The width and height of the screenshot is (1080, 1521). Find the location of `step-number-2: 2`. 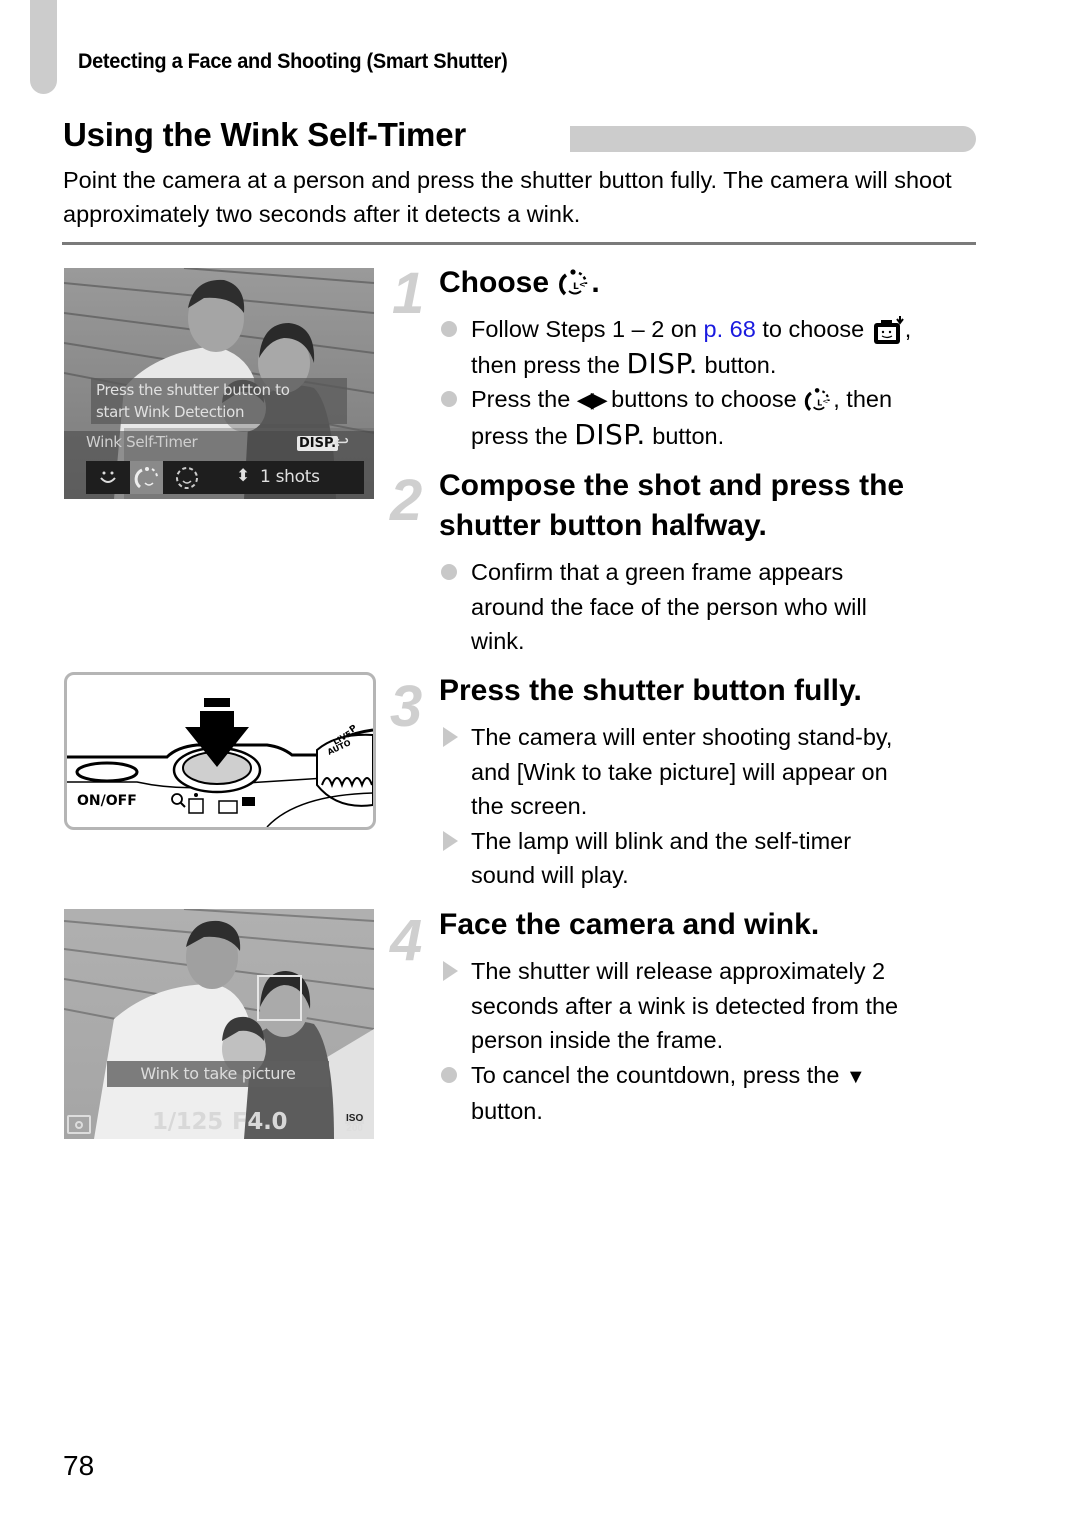

step-number-2: 2 is located at coordinates (406, 500).